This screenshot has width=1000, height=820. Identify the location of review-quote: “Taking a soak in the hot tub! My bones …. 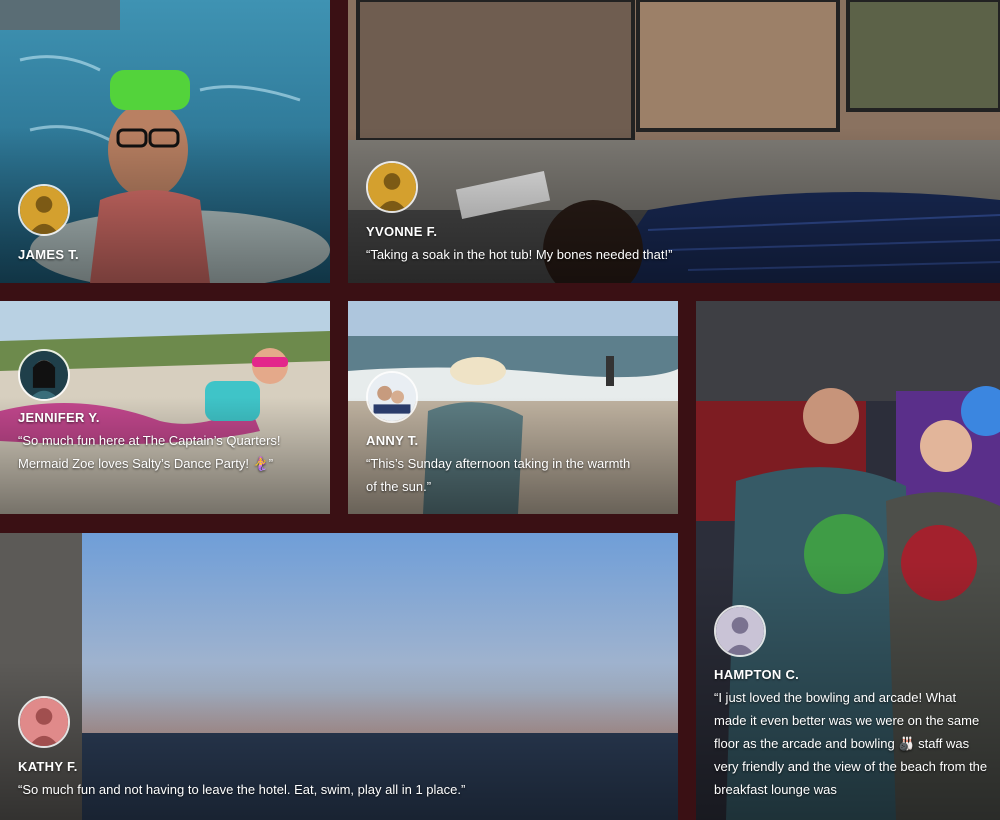
(519, 254).